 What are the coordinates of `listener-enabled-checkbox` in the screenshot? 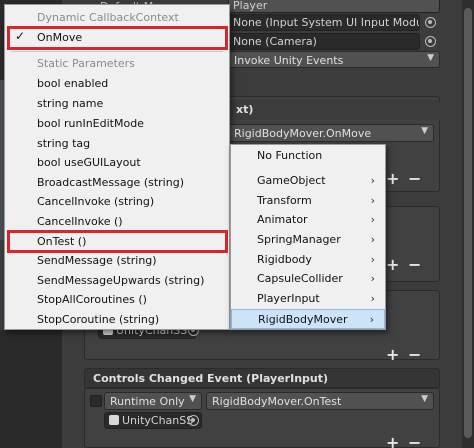 It's located at (96, 401).